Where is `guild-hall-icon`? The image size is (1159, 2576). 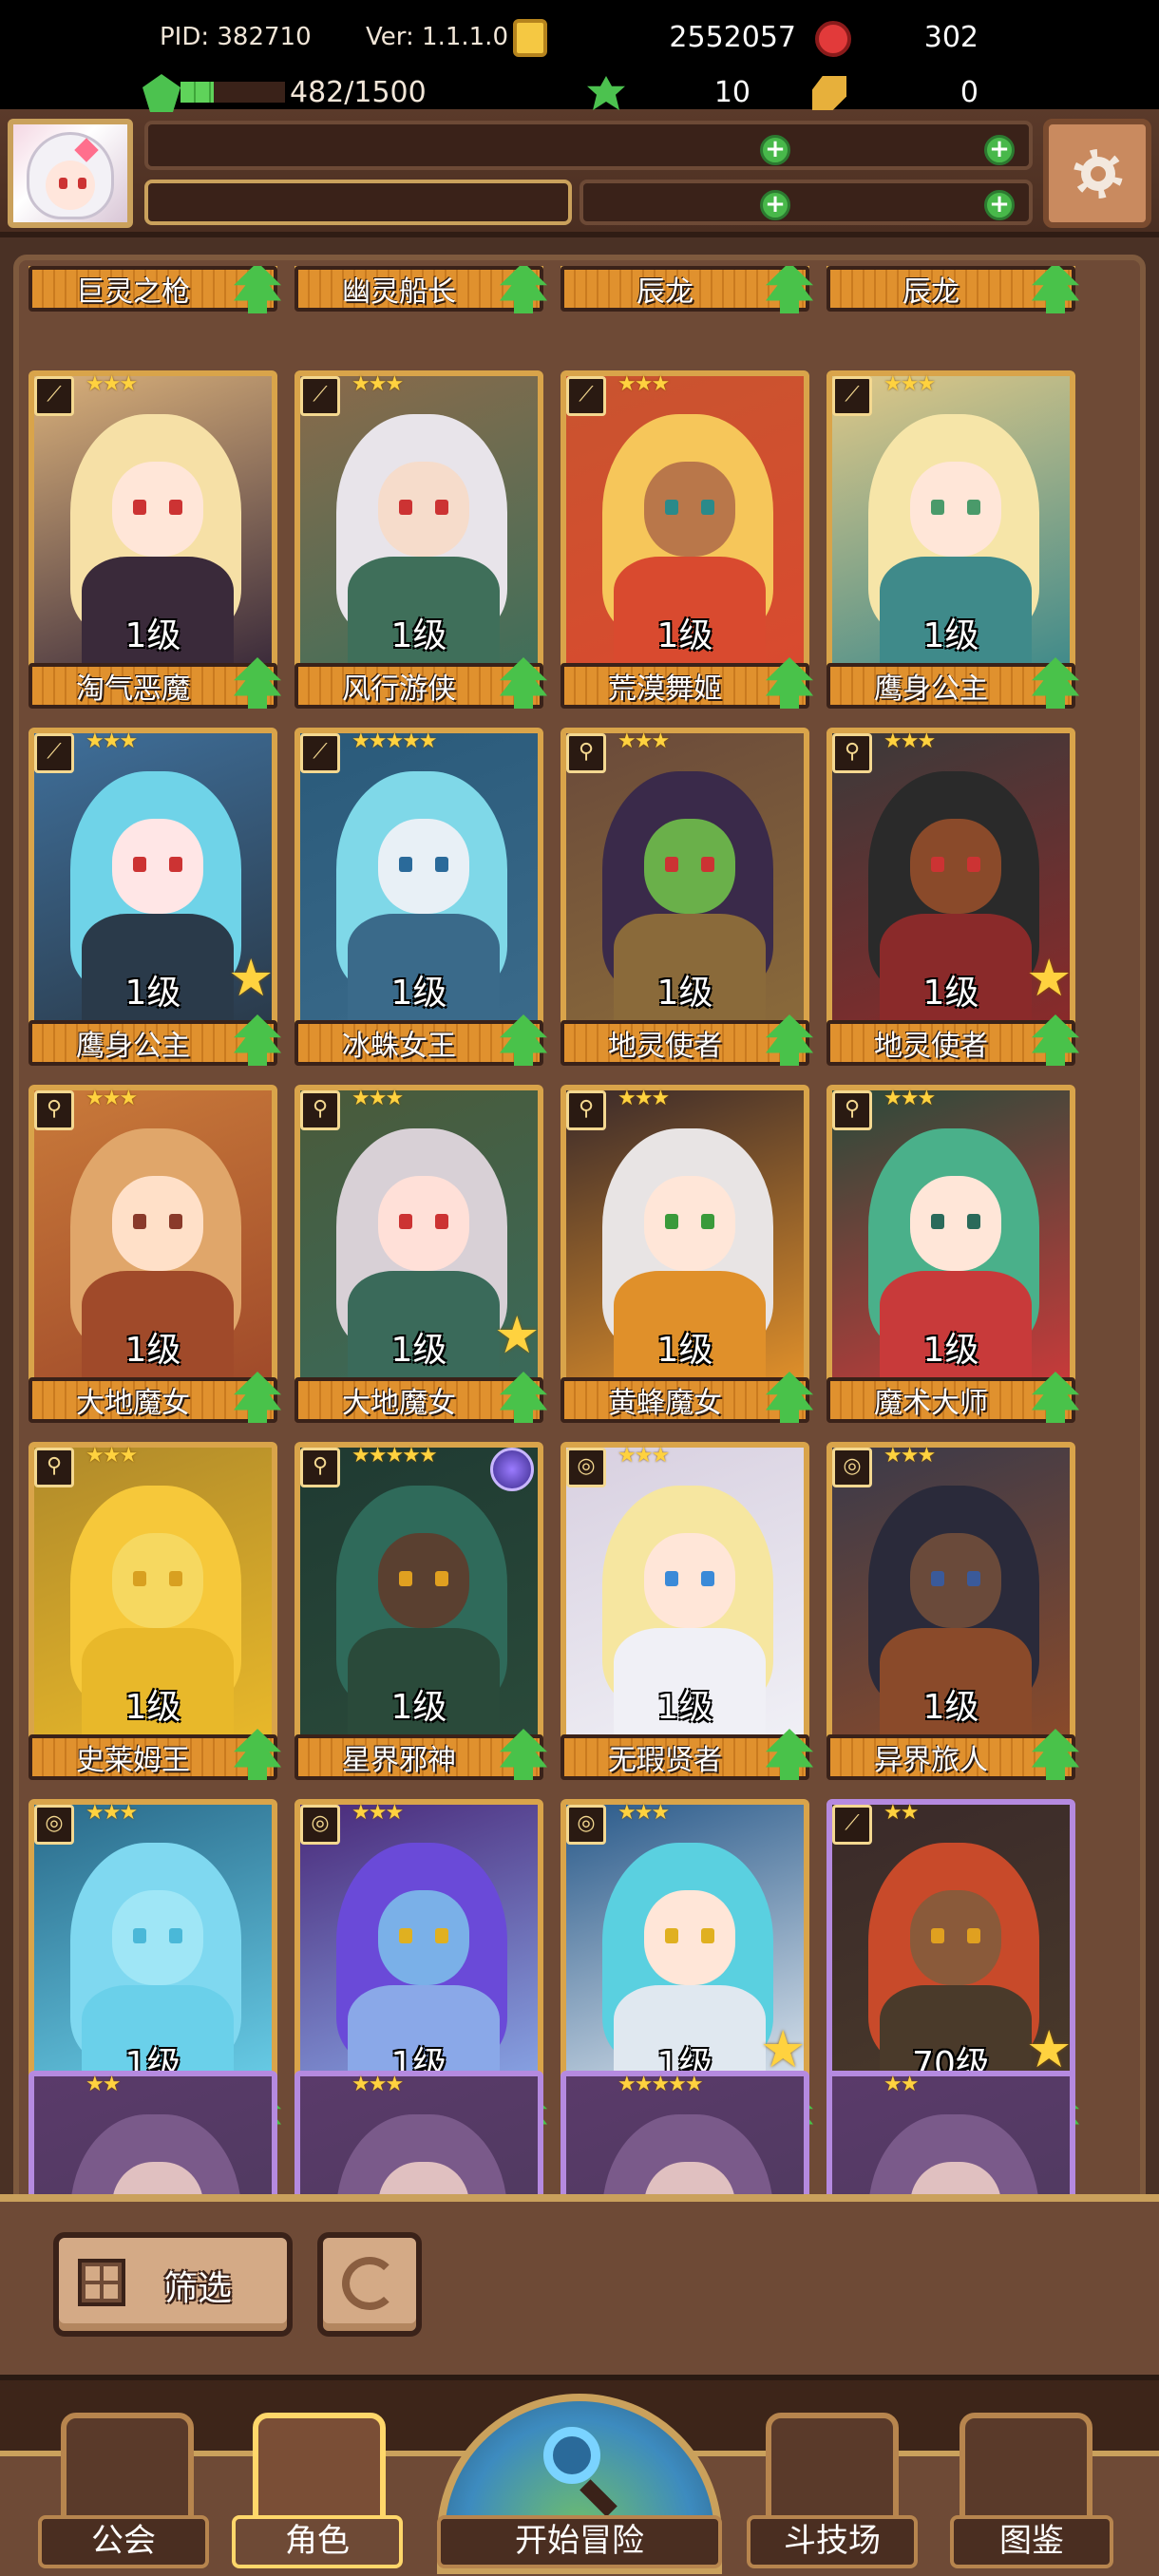 guild-hall-icon is located at coordinates (127, 2470).